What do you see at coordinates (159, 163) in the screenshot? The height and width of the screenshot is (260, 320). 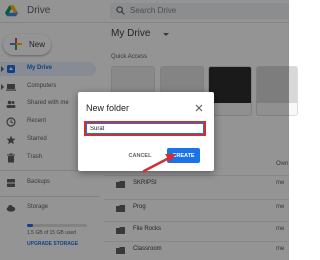 I see `annotation-arrow-icon` at bounding box center [159, 163].